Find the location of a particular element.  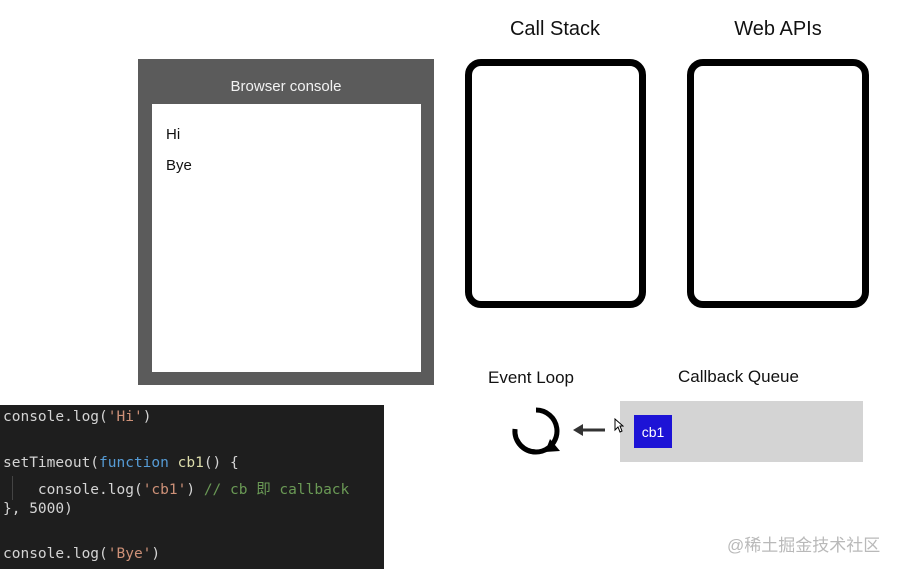

web-apis-box is located at coordinates (778, 183).